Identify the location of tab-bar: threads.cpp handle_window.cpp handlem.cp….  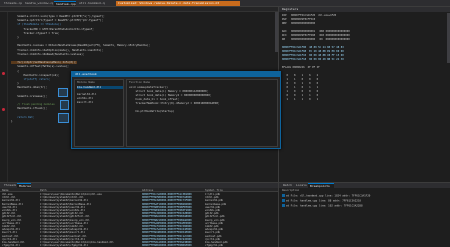
(225, 3).